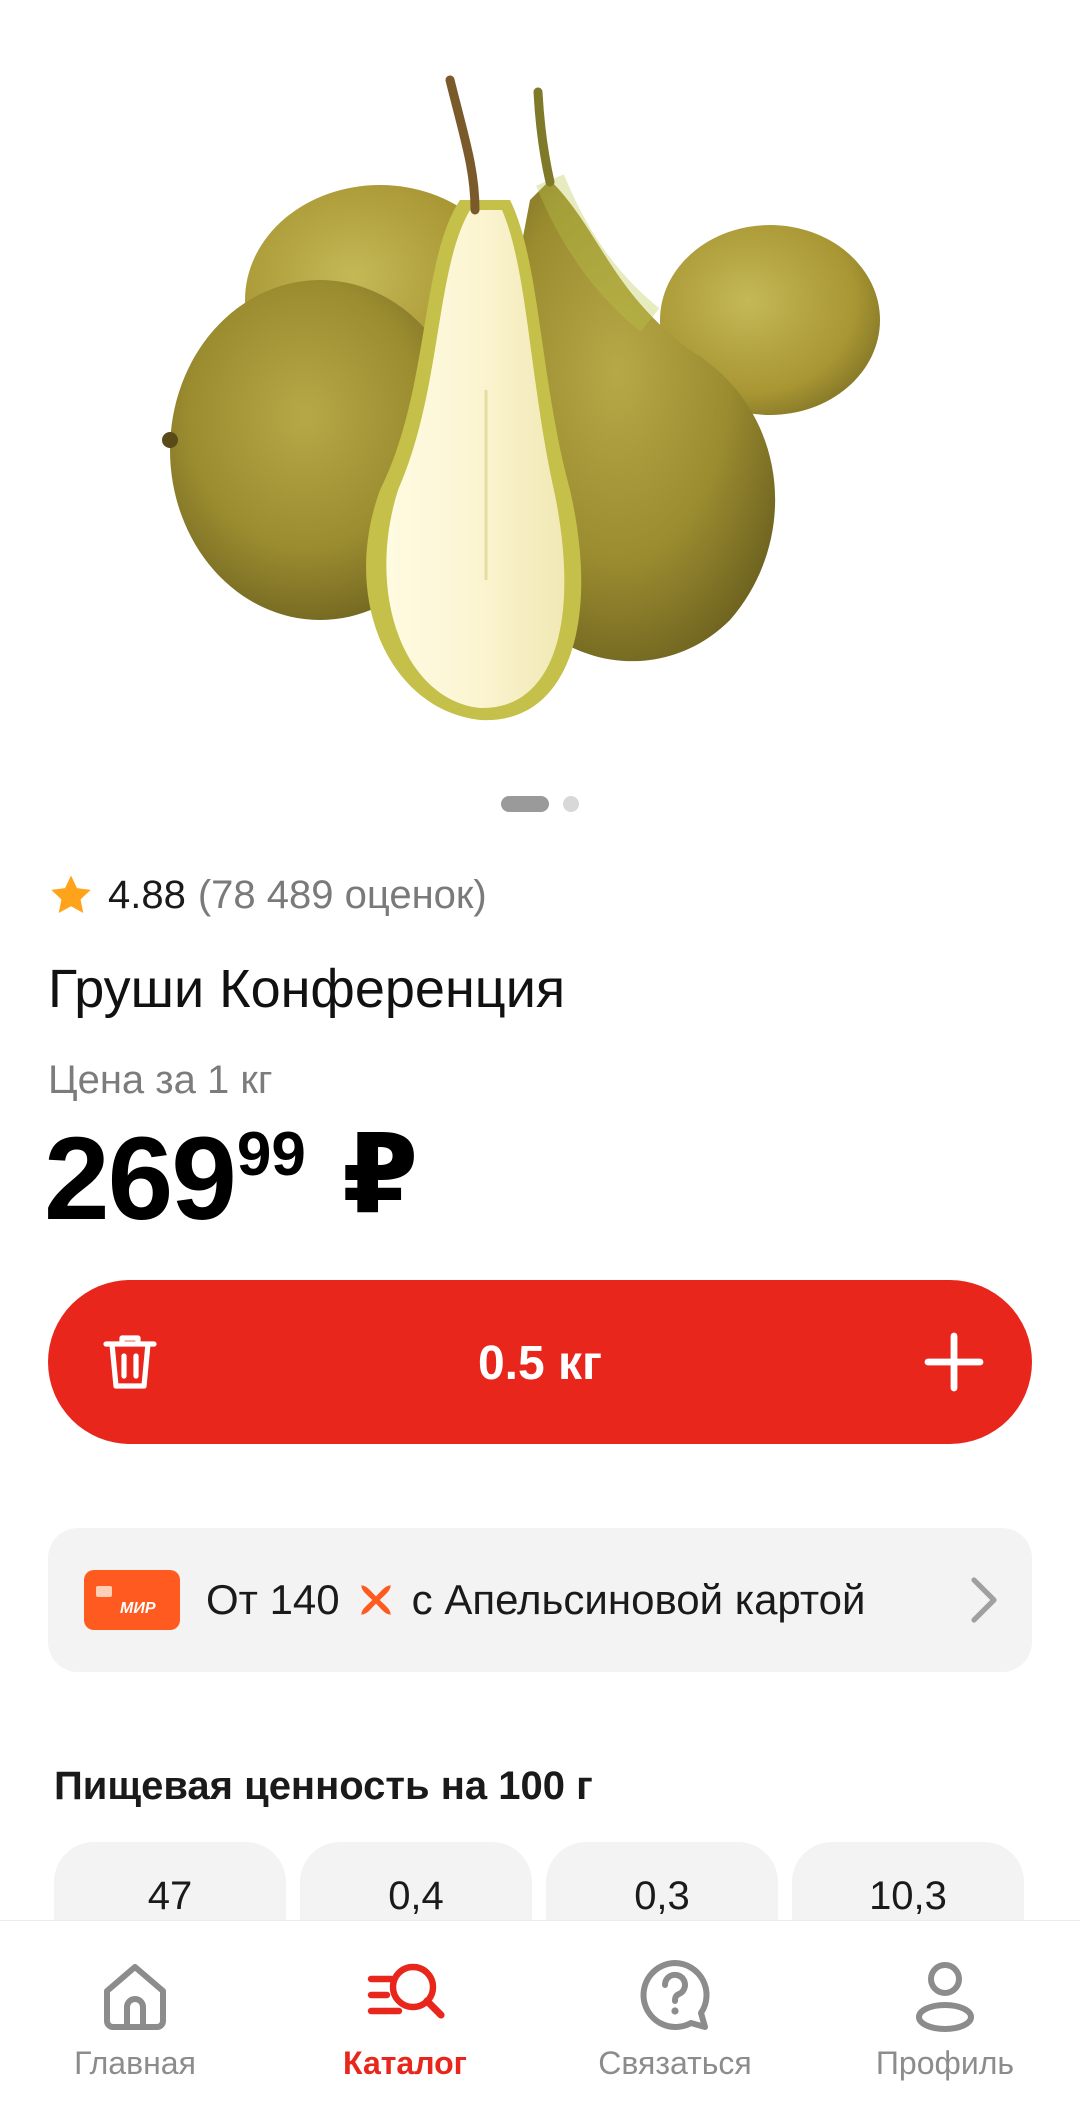 This screenshot has height=2102, width=1080. I want to click on price-cents: 99, so click(271, 1154).